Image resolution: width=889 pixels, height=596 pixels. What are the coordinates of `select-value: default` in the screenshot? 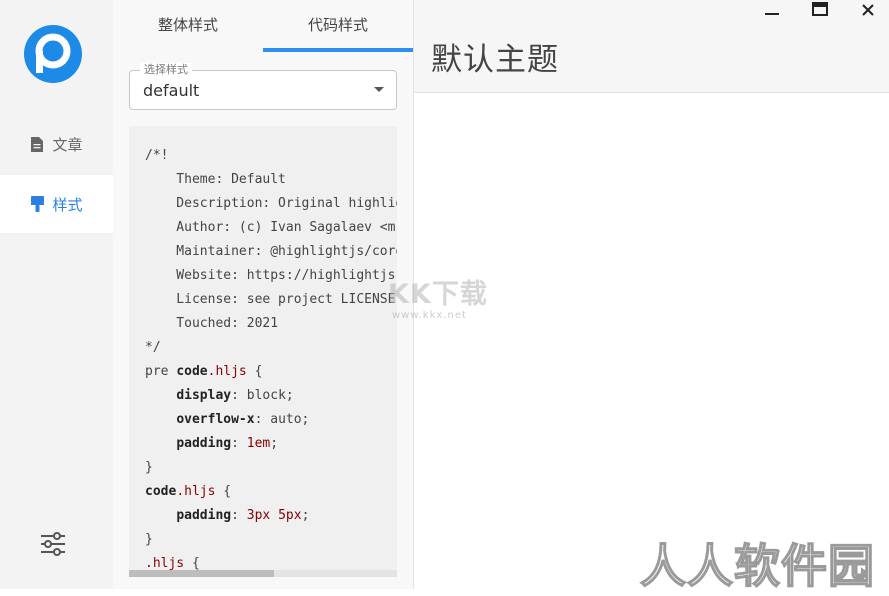 It's located at (171, 90).